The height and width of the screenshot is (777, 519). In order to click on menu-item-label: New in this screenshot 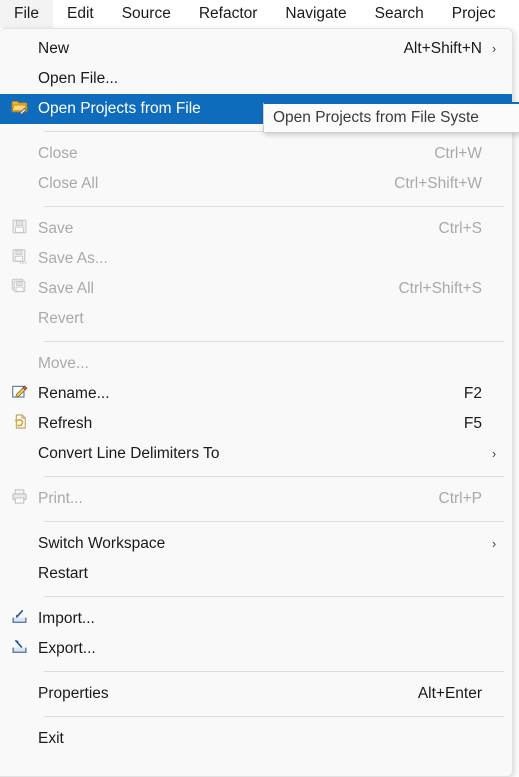, I will do `click(54, 48)`.